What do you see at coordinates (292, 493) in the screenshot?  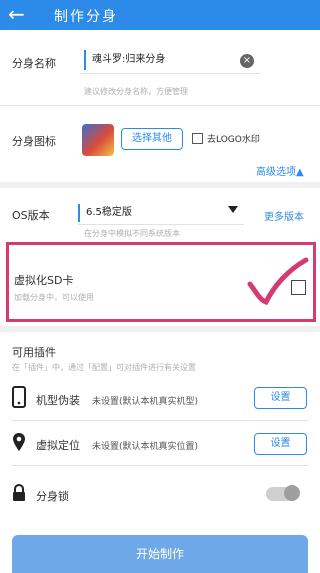 I see `toggle-knob` at bounding box center [292, 493].